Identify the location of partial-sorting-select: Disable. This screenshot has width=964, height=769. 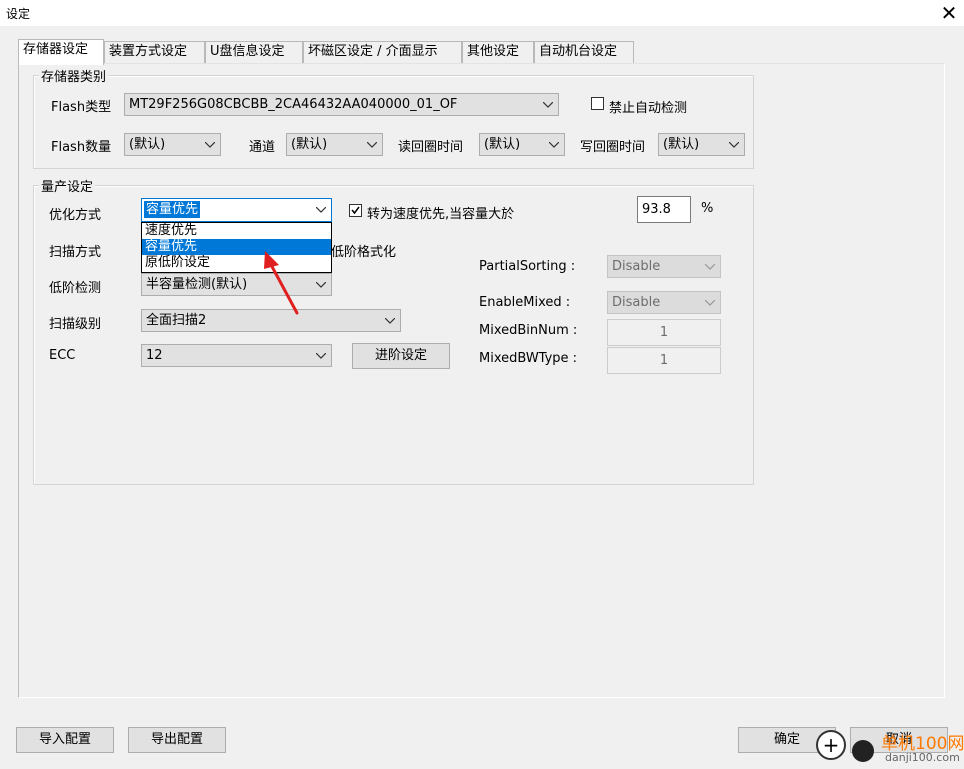
(664, 266).